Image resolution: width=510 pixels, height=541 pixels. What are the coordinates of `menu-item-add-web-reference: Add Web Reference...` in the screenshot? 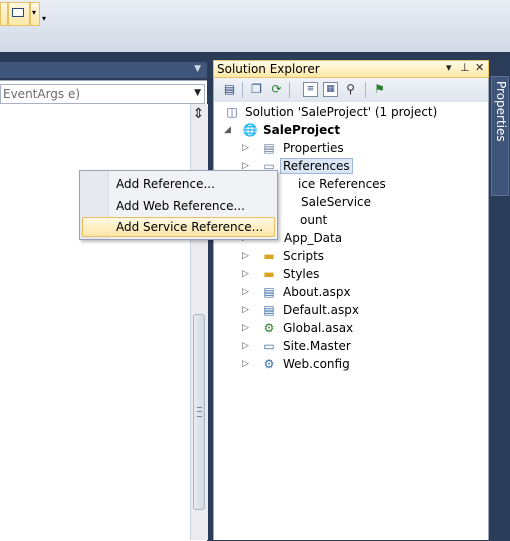 It's located at (178, 206).